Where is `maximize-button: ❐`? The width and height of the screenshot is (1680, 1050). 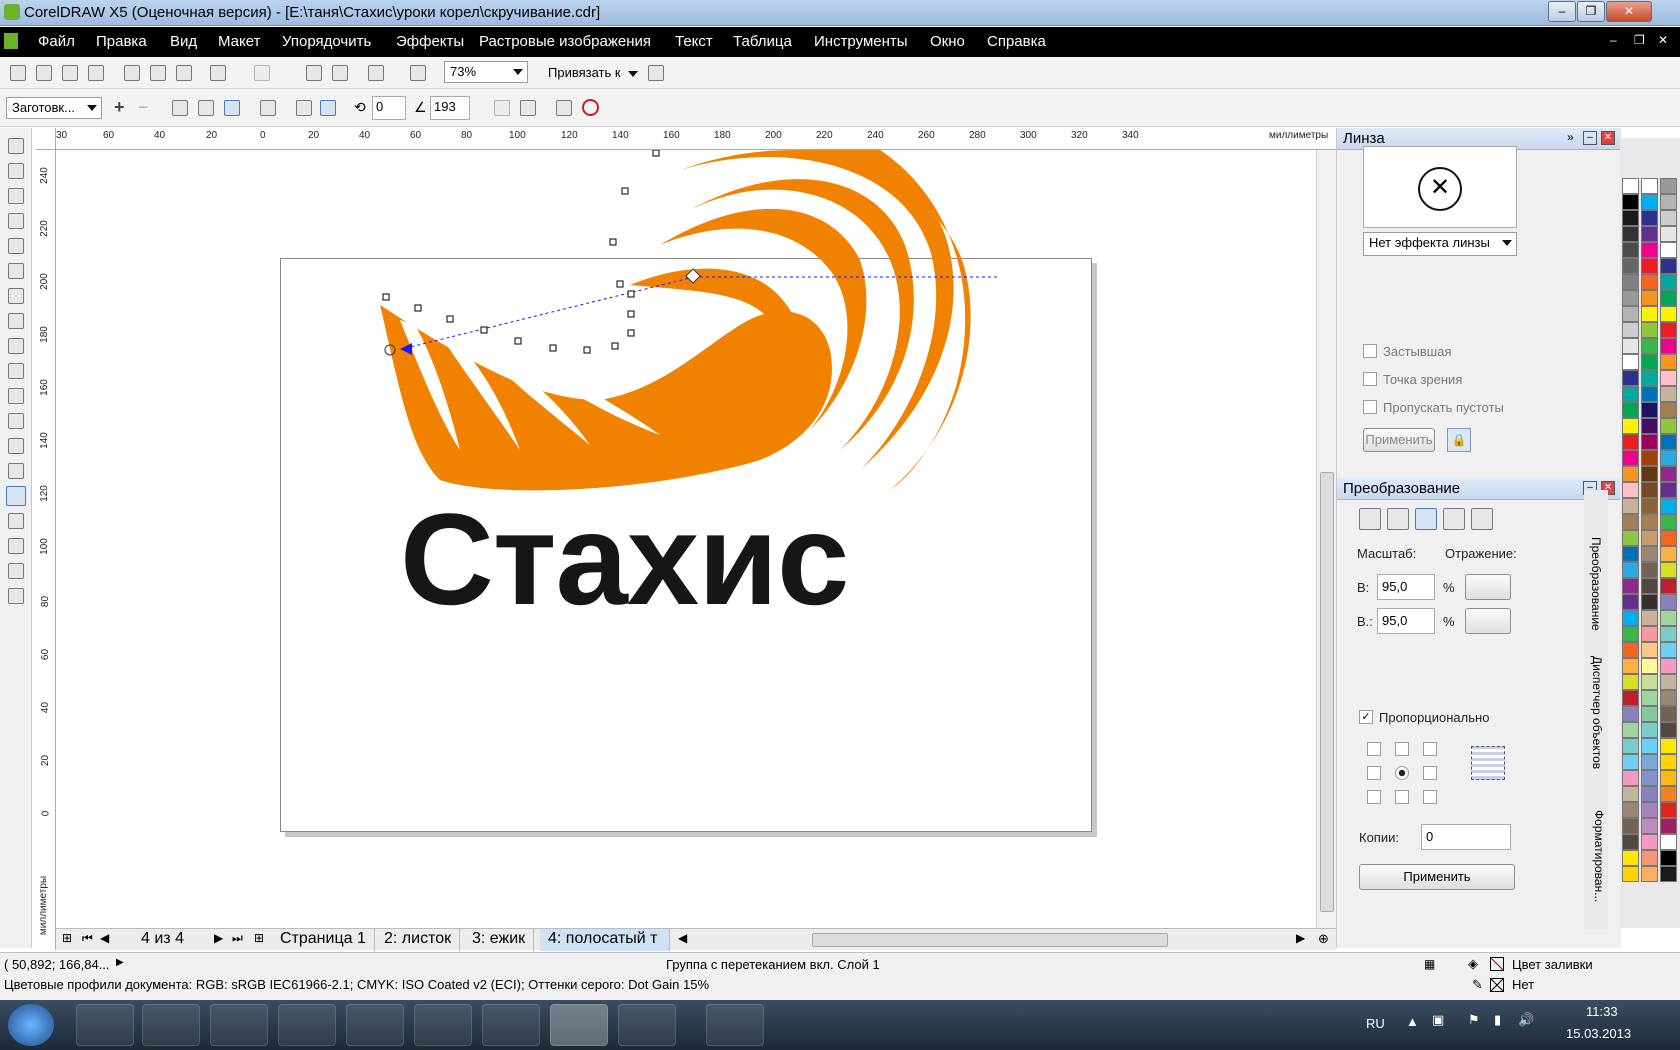 maximize-button: ❐ is located at coordinates (1591, 11).